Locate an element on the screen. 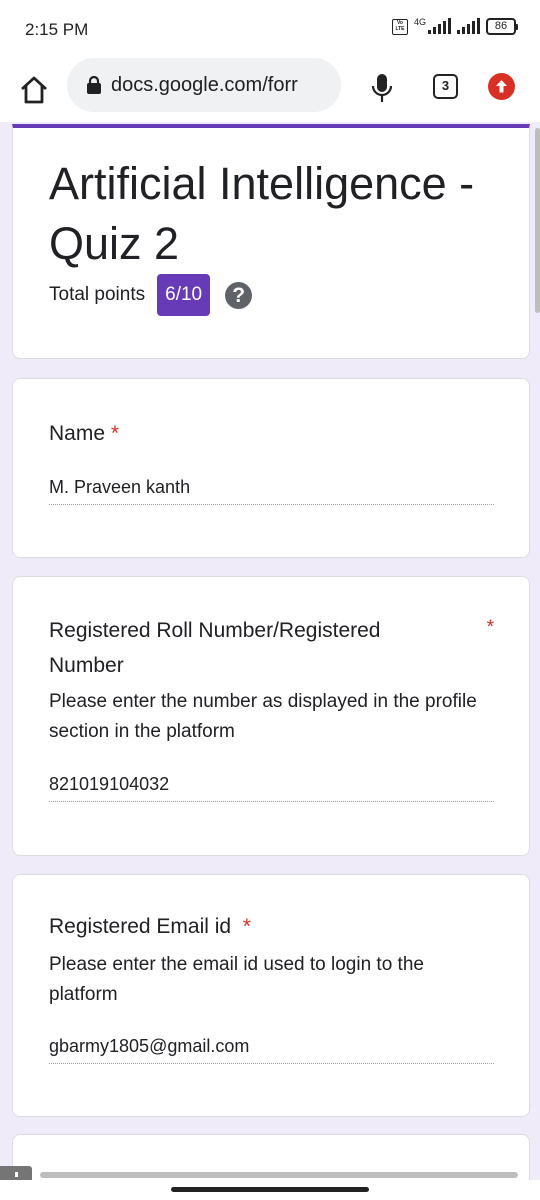 The image size is (540, 1200). url-text: docs.google.com/forr is located at coordinates (204, 84).